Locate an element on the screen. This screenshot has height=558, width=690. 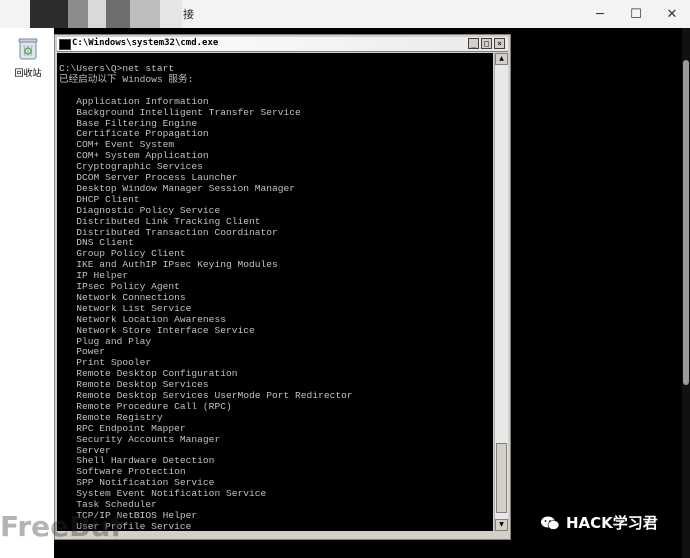
watermark-text: HACK学习君 is located at coordinates (612, 523).